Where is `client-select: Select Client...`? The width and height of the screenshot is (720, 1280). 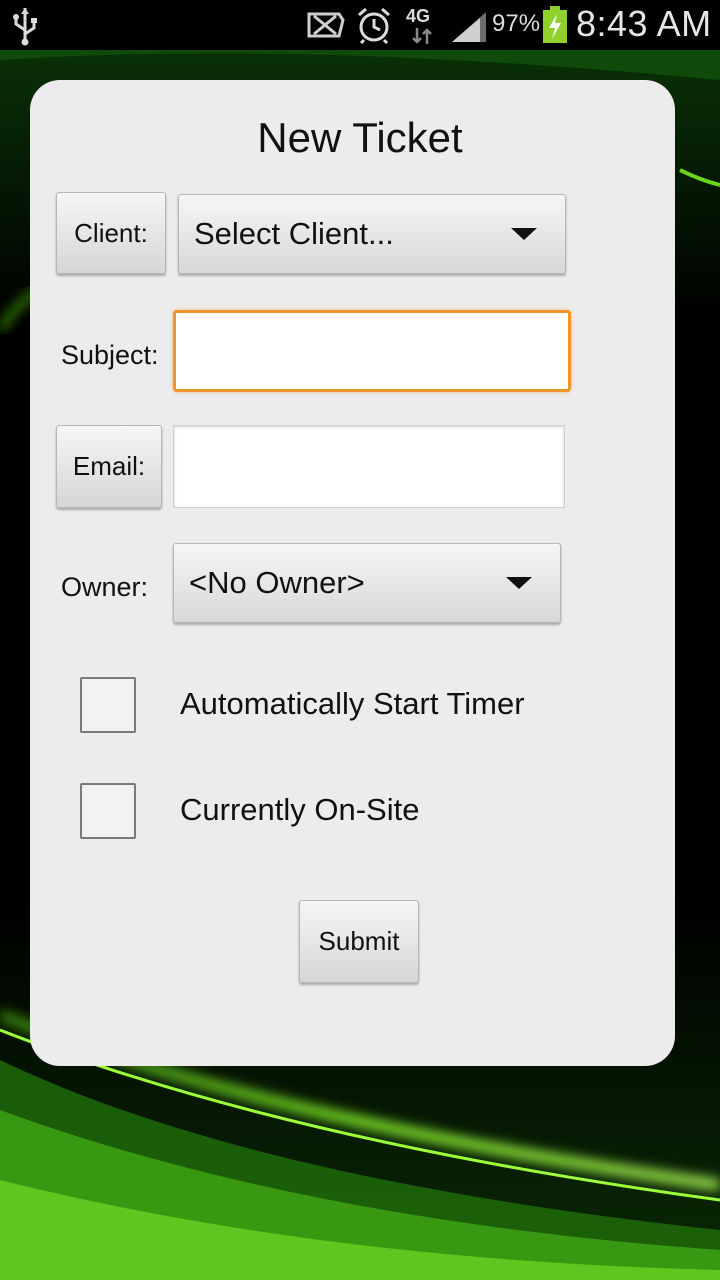 client-select: Select Client... is located at coordinates (372, 234).